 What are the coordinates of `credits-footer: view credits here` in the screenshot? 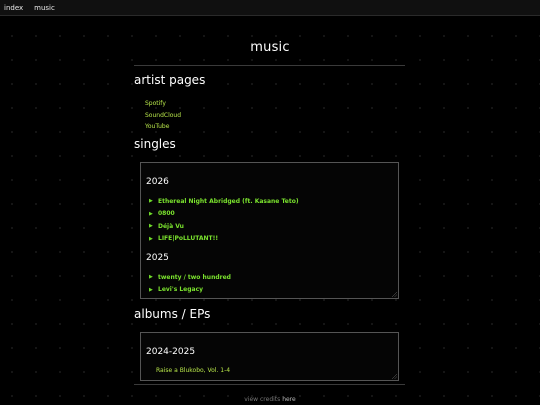 It's located at (270, 399).